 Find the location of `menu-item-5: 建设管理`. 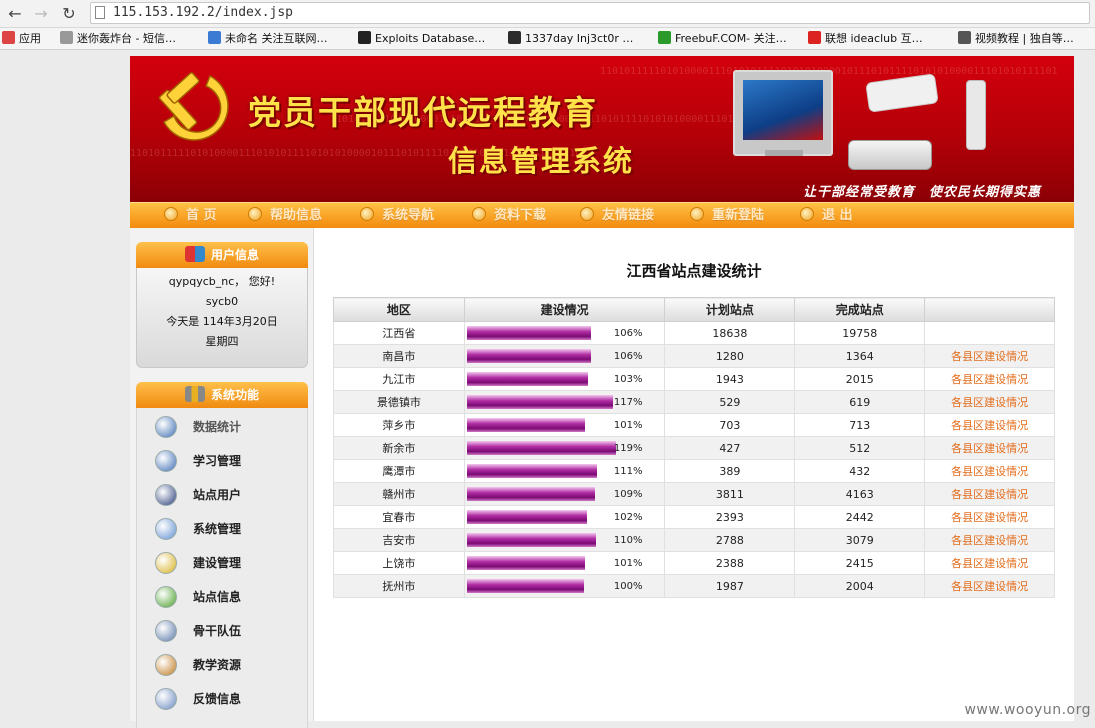

menu-item-5: 建设管理 is located at coordinates (227, 563).